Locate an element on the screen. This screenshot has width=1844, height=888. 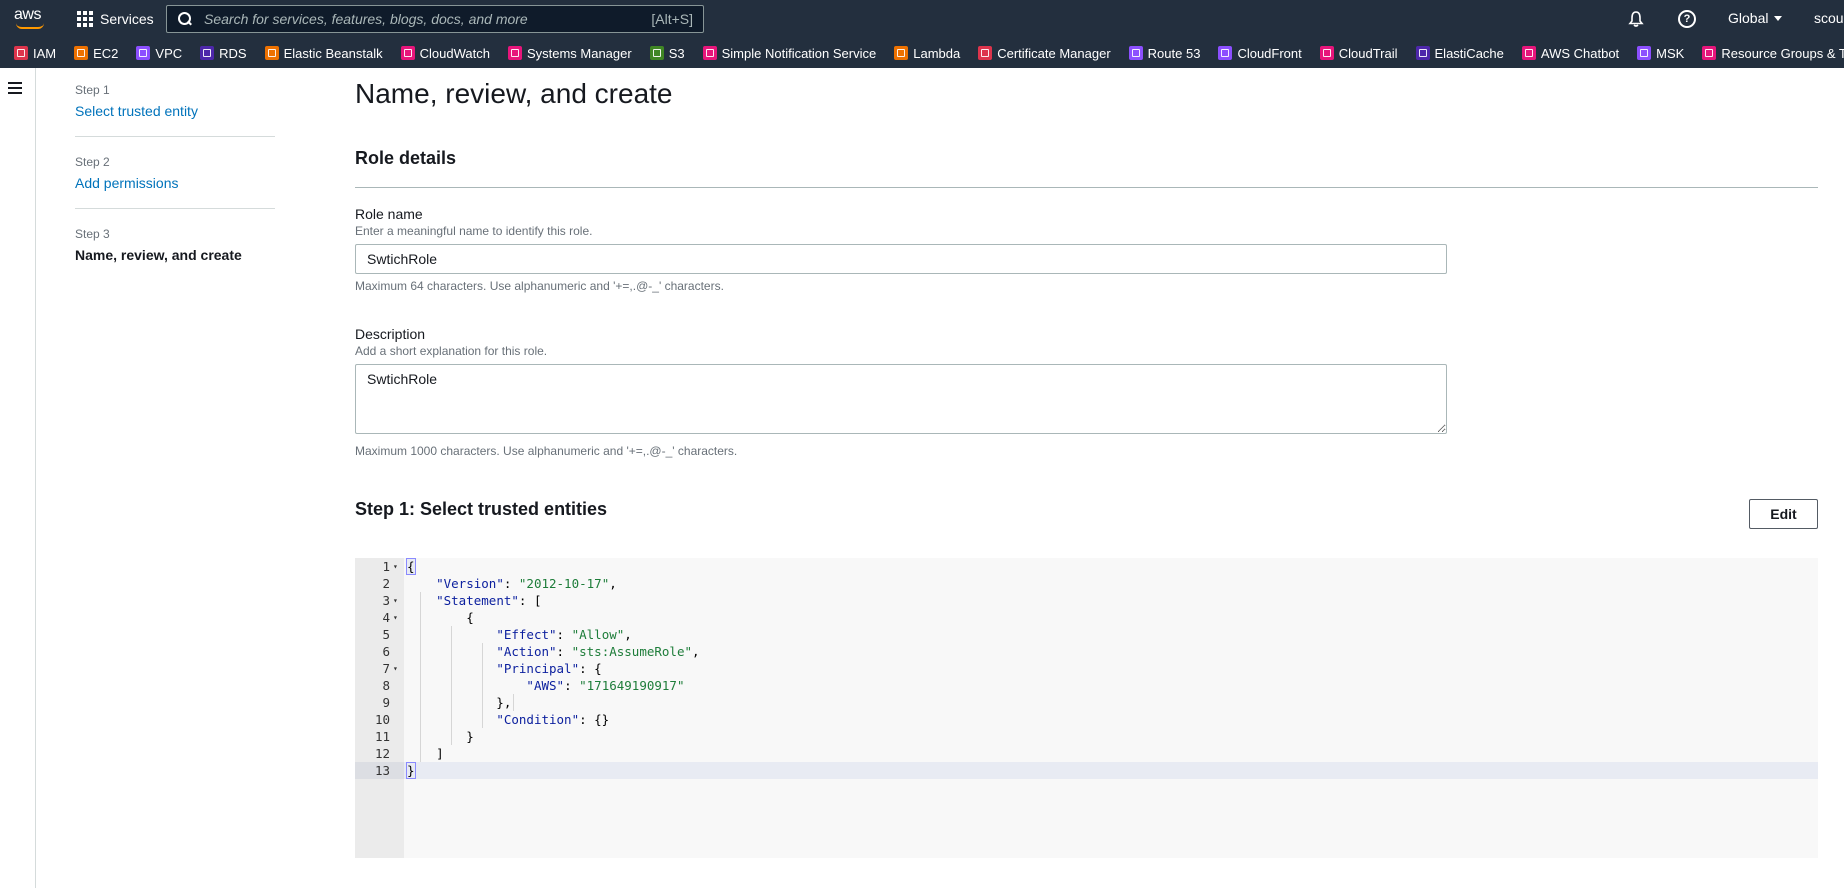
line-number: 5 is located at coordinates (386, 634).